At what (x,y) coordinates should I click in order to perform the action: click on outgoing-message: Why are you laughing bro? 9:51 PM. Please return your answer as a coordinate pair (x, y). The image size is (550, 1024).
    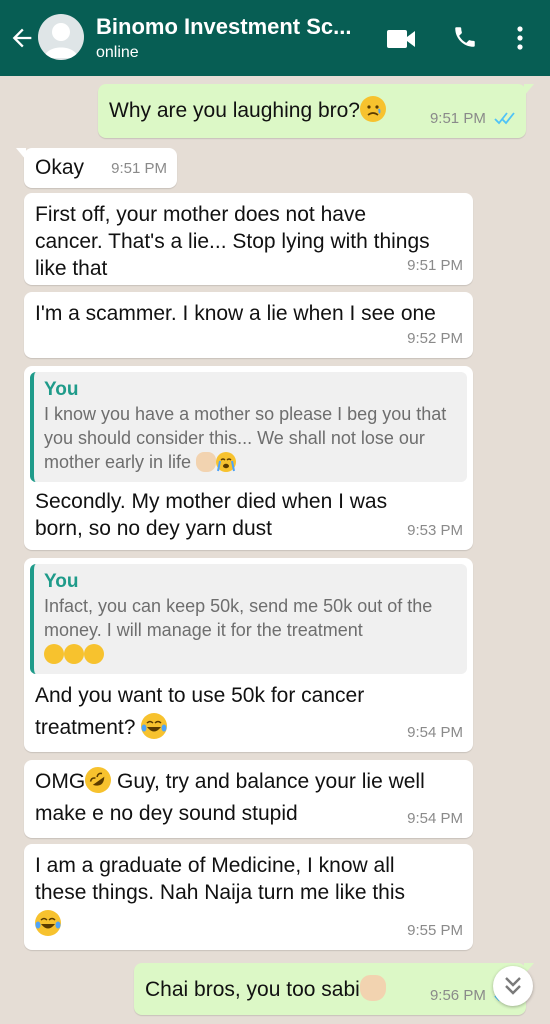
    Looking at the image, I should click on (316, 111).